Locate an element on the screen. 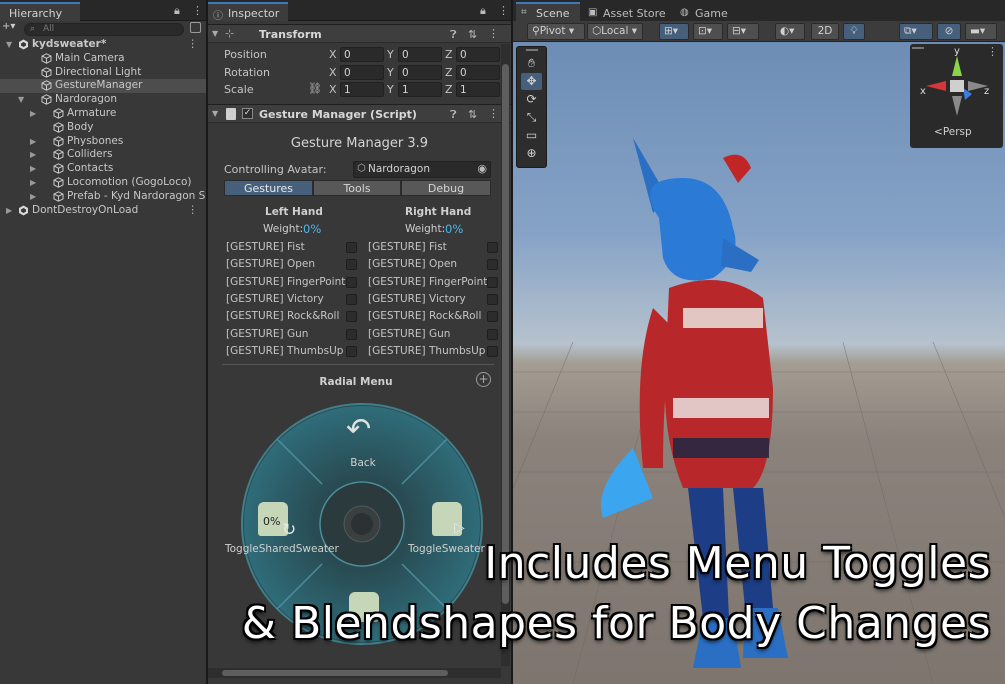 This screenshot has height=684, width=1005. align-icon: ⊟▾ is located at coordinates (743, 31).